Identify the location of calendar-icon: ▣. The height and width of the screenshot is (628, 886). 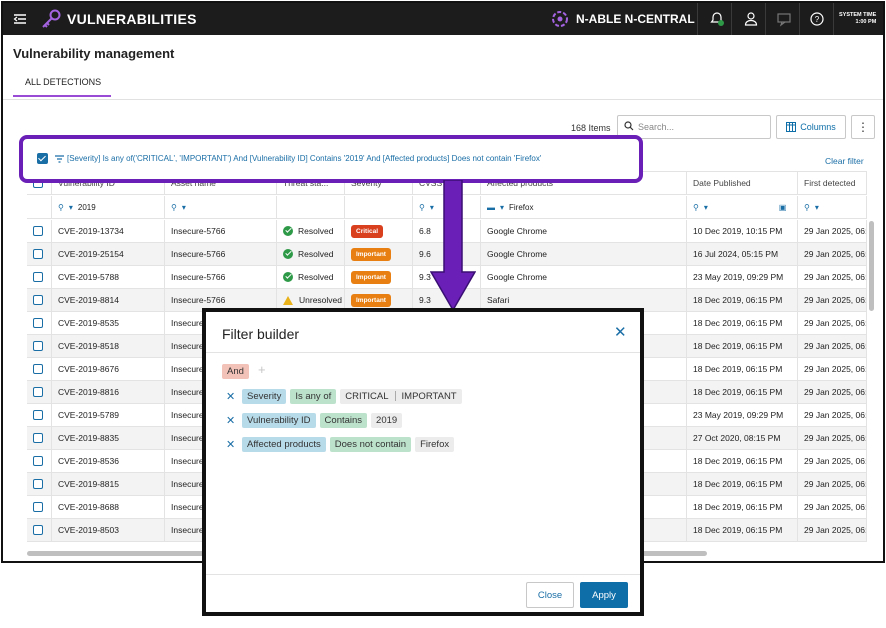
(783, 207).